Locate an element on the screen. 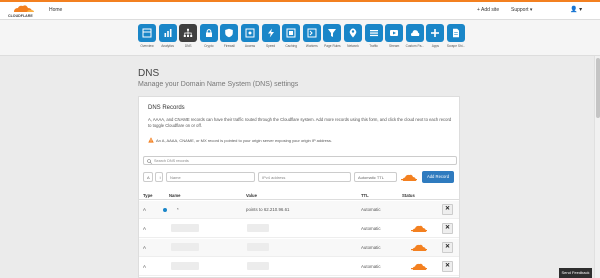  cloudflare-logo: CLOUDFLARE is located at coordinates (24, 11).